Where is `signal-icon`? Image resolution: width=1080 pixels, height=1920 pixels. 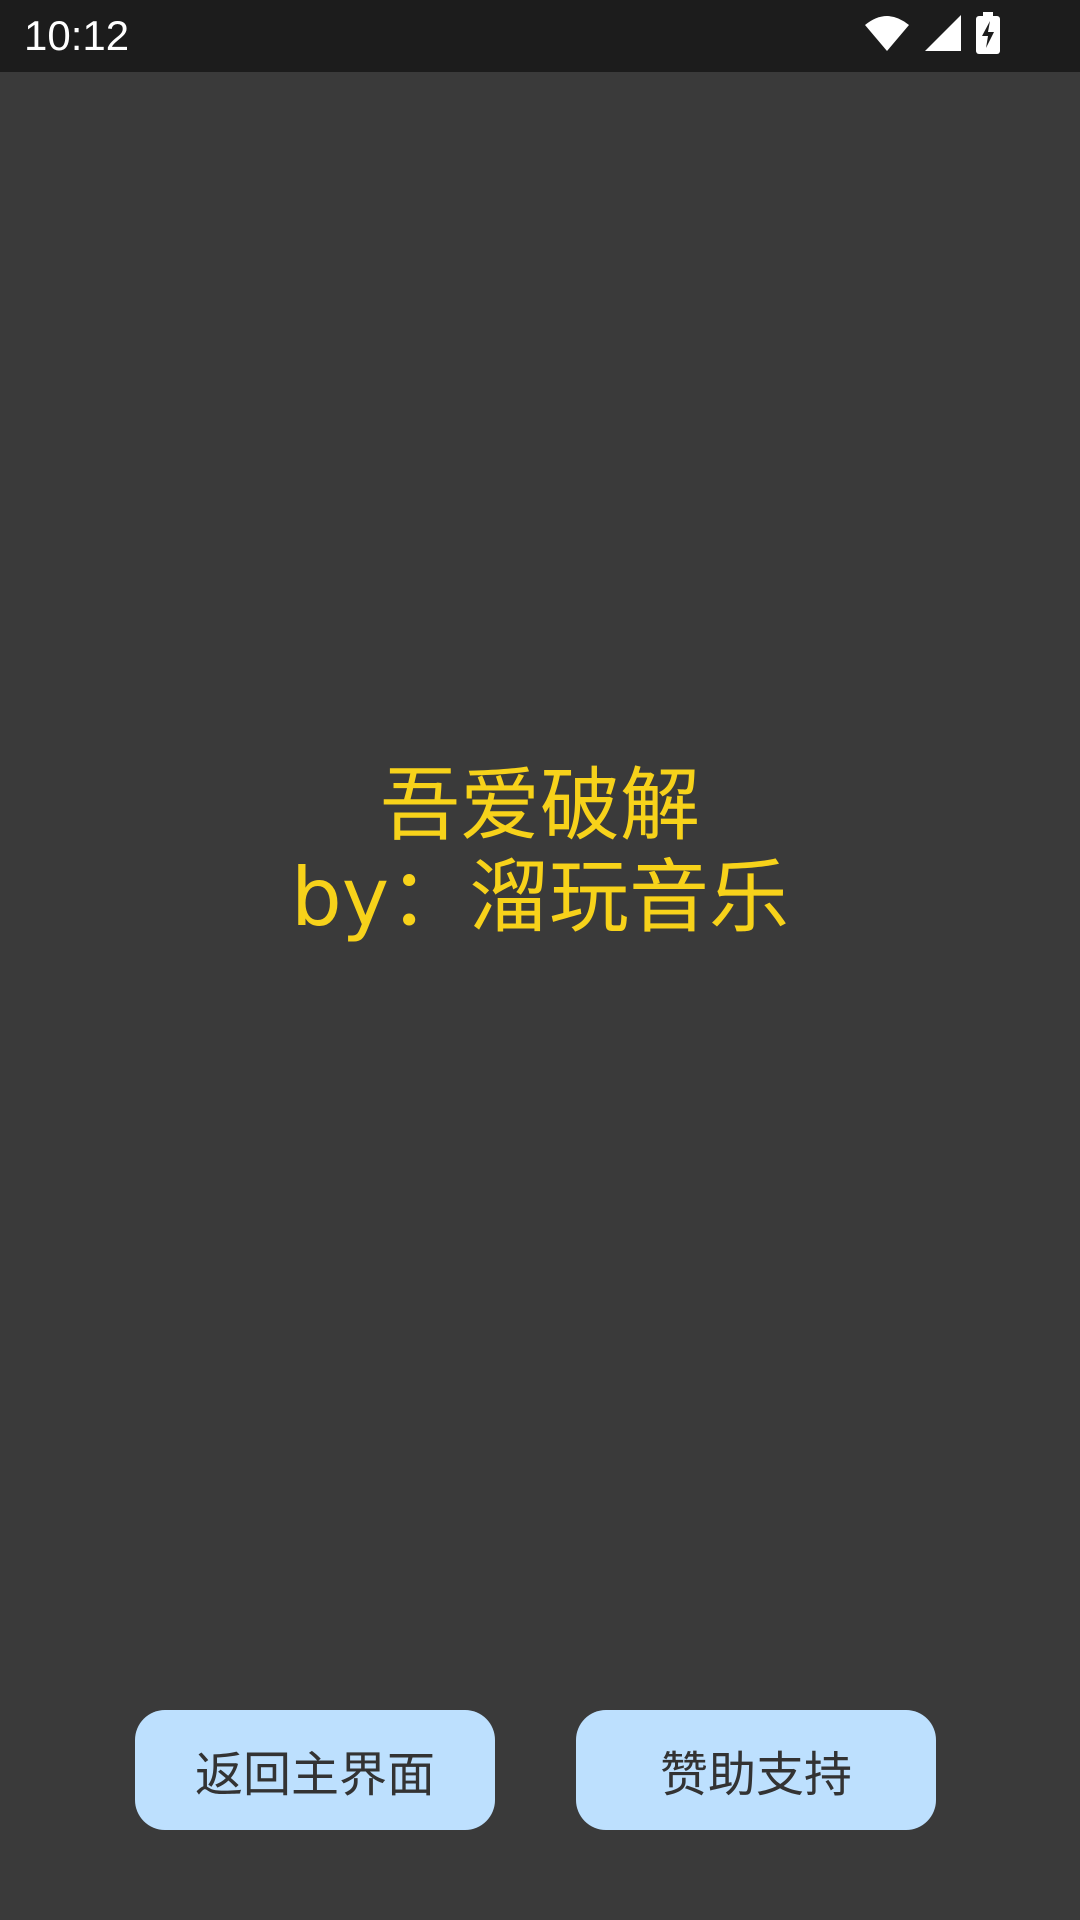
signal-icon is located at coordinates (943, 35).